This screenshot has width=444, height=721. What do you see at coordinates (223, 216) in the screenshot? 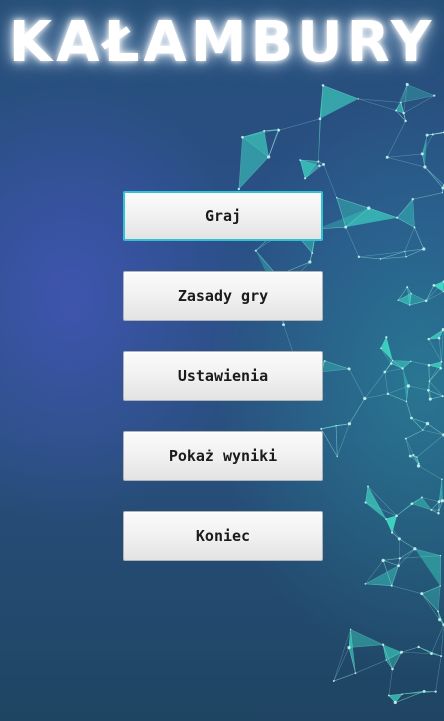
I see `play-button: Graj` at bounding box center [223, 216].